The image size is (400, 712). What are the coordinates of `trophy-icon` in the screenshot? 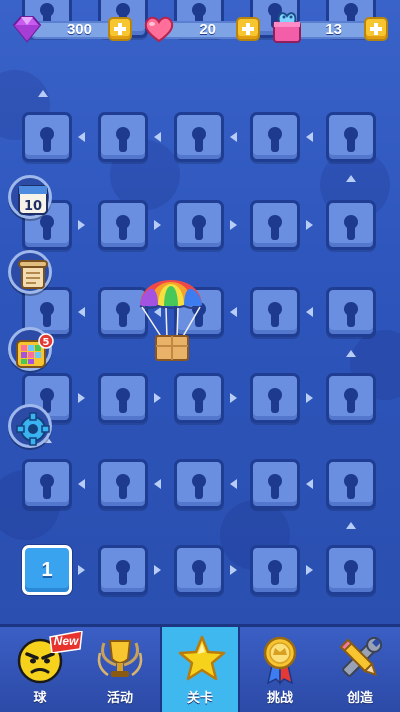 It's located at (120, 658).